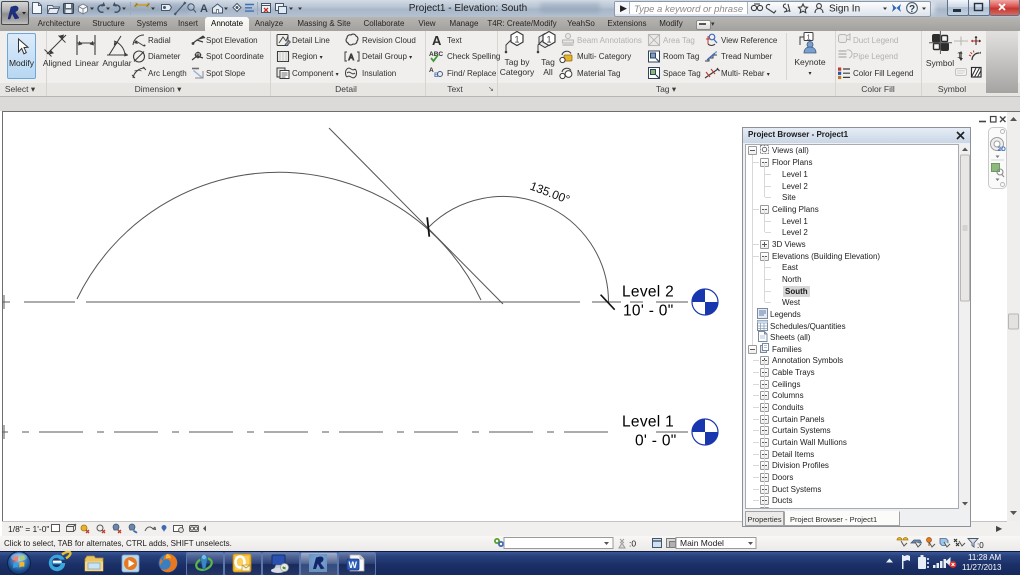 The image size is (1020, 575). I want to click on svg-text: Level 2, so click(648, 292).